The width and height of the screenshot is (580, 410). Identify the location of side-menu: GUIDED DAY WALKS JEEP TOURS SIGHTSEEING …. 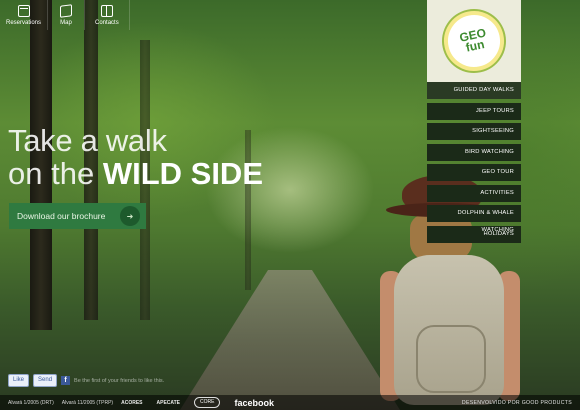
(474, 164).